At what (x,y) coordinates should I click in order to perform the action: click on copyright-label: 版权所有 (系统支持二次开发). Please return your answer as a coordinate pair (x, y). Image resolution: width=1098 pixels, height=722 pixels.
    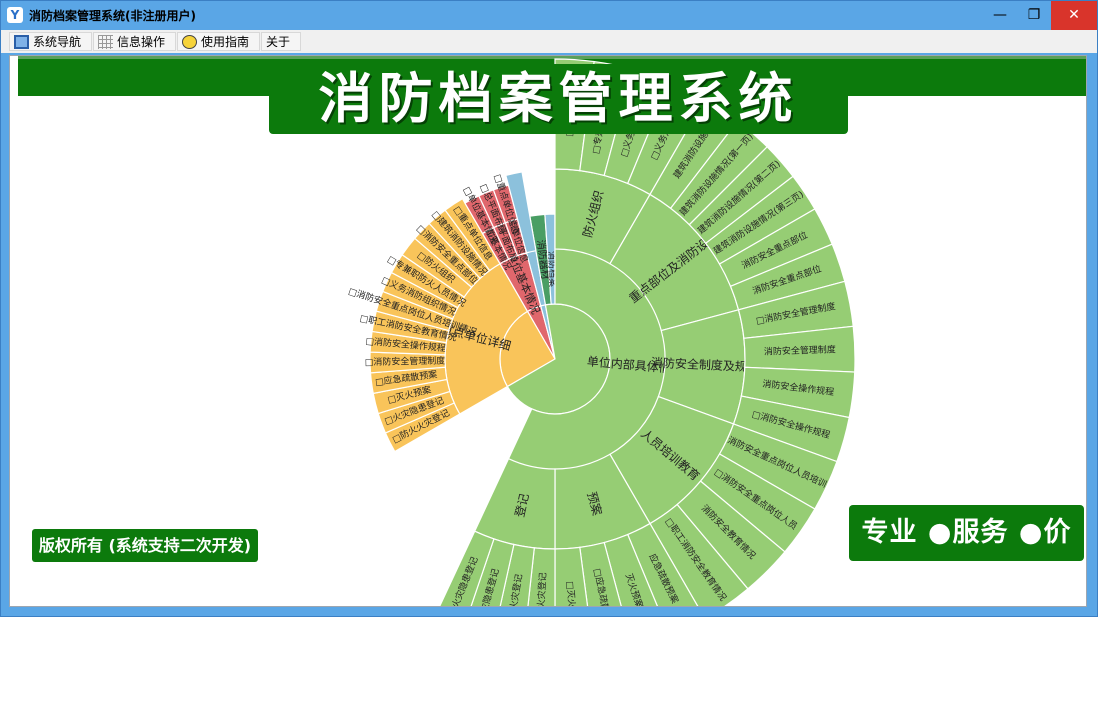
    Looking at the image, I should click on (145, 545).